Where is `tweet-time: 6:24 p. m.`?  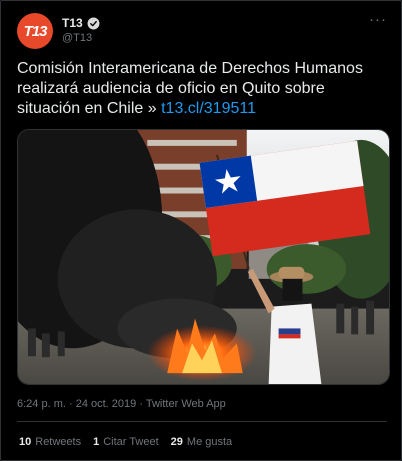 tweet-time: 6:24 p. m. is located at coordinates (41, 404).